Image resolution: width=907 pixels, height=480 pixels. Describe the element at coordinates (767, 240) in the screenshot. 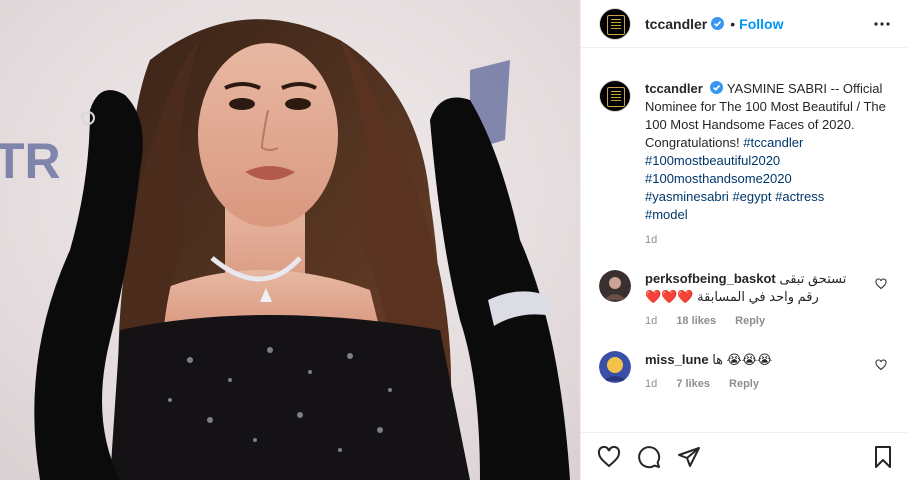

I see `caption-timestamp: 1d` at that location.